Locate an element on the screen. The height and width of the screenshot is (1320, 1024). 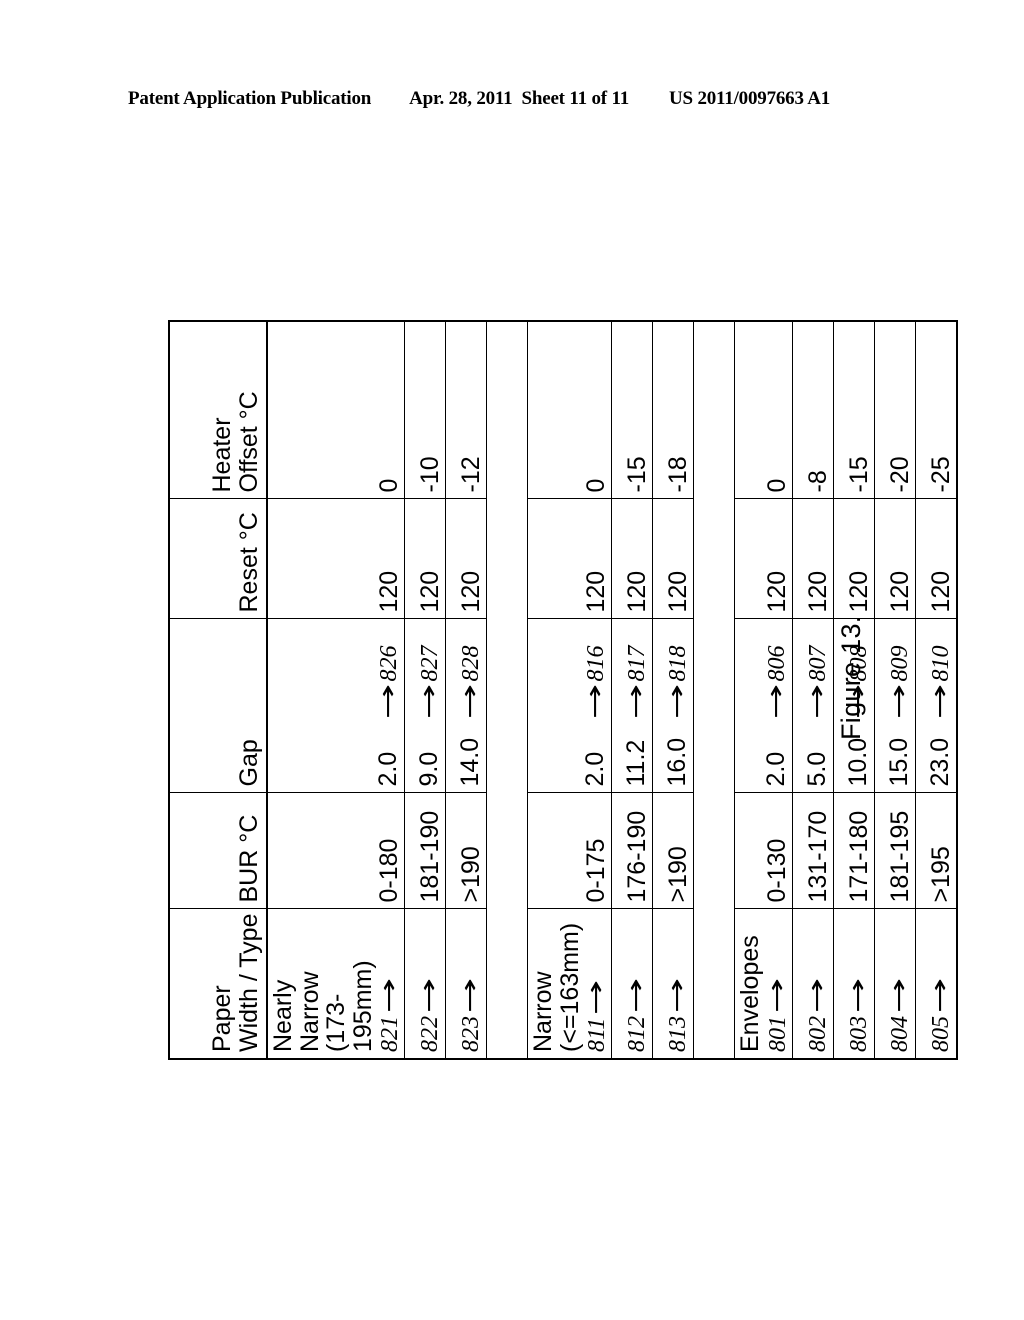
cell-paper-width-type: 823→ is located at coordinates (466, 984).